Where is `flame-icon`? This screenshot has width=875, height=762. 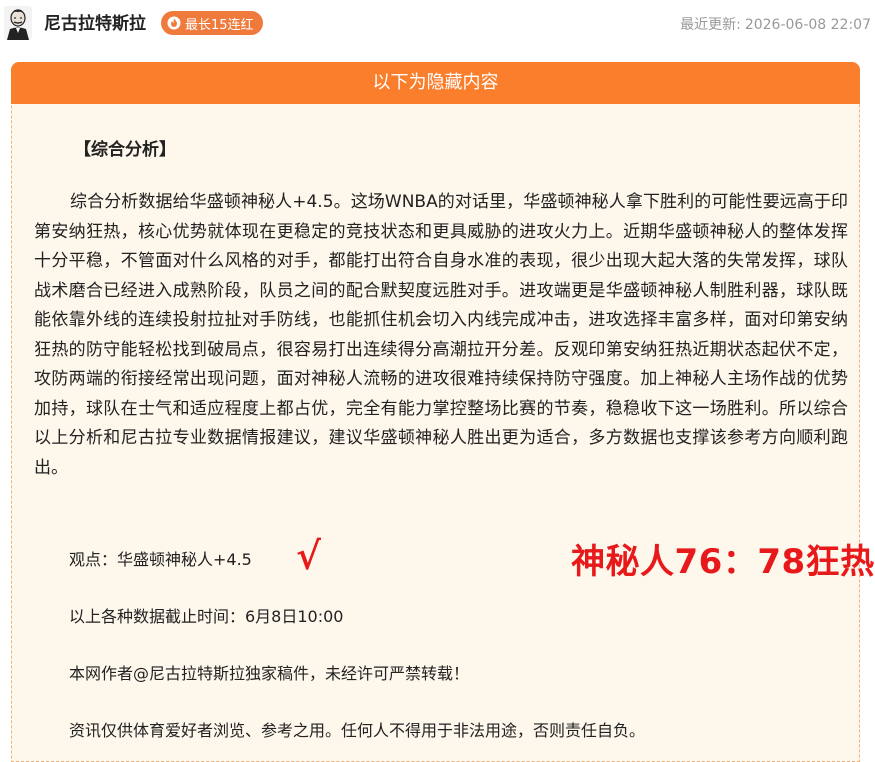 flame-icon is located at coordinates (174, 23).